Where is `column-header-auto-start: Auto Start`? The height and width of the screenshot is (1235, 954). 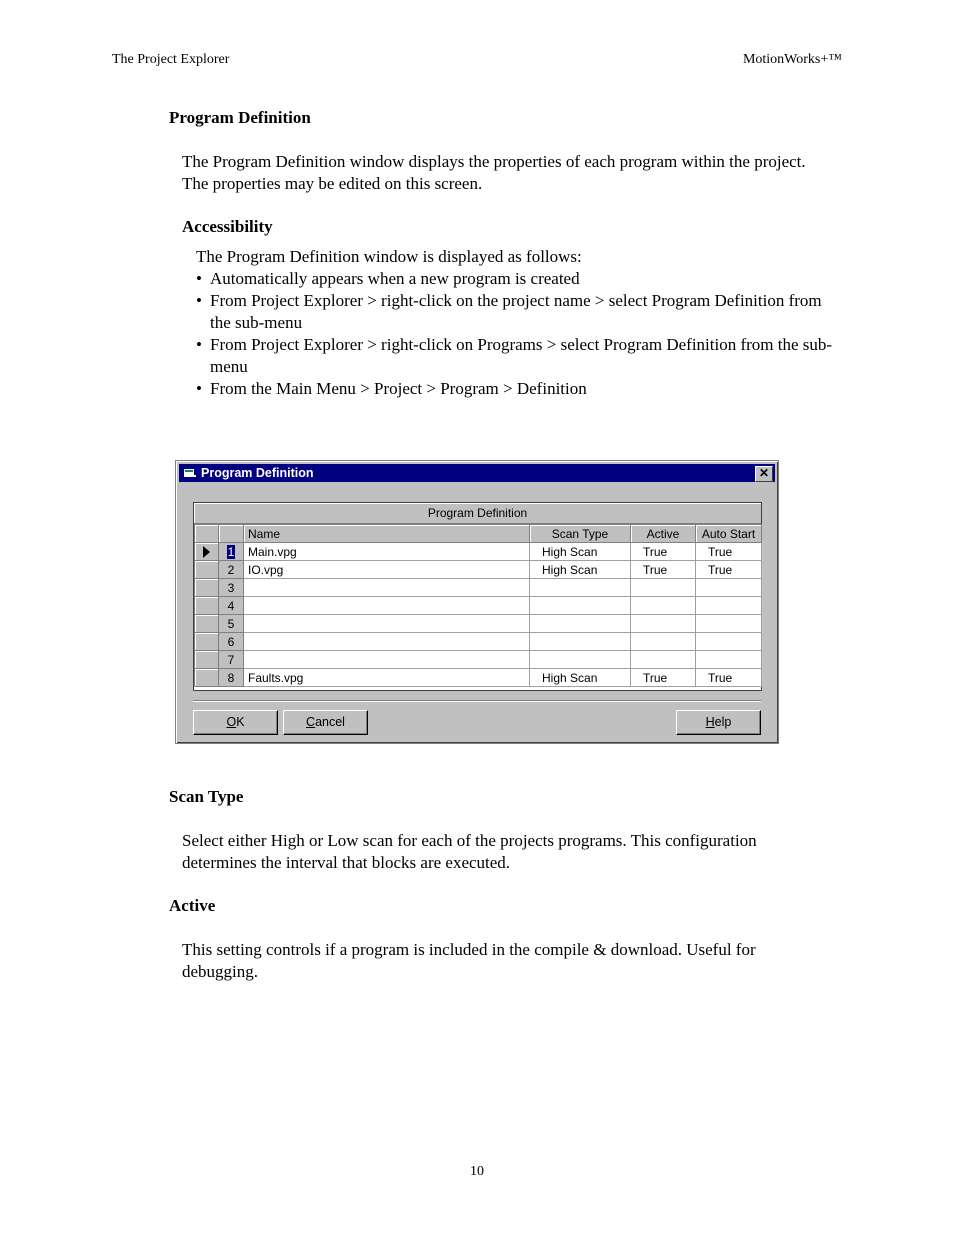 column-header-auto-start: Auto Start is located at coordinates (728, 533).